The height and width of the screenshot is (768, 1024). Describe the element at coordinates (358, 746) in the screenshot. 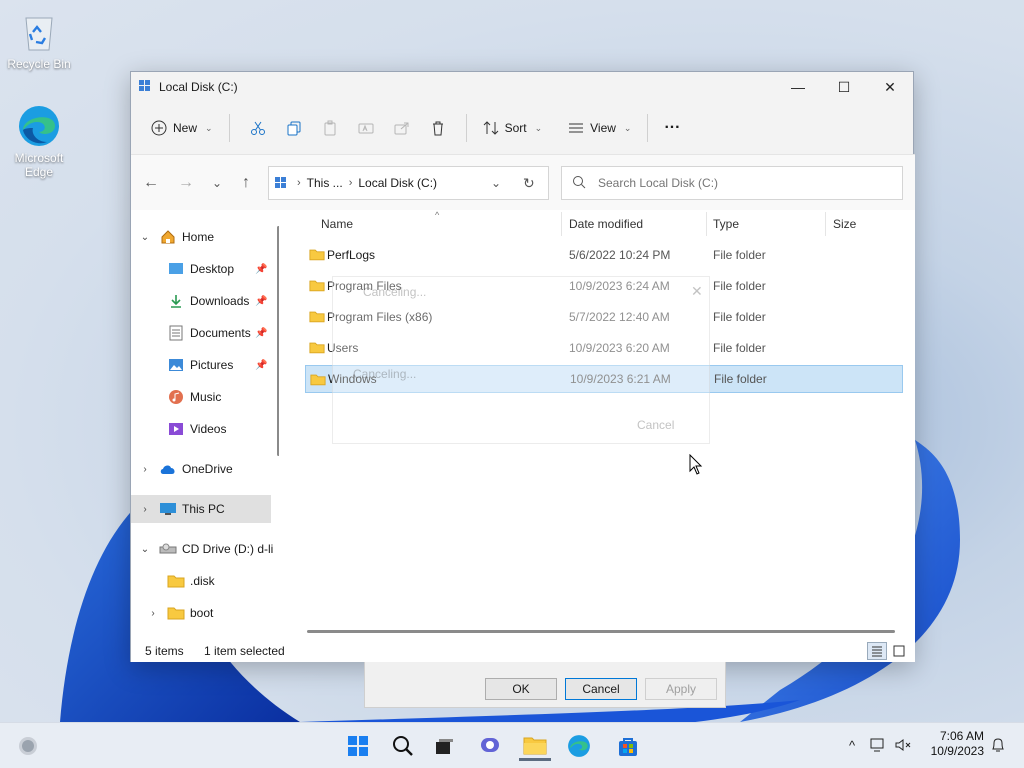

I see `start-button` at that location.